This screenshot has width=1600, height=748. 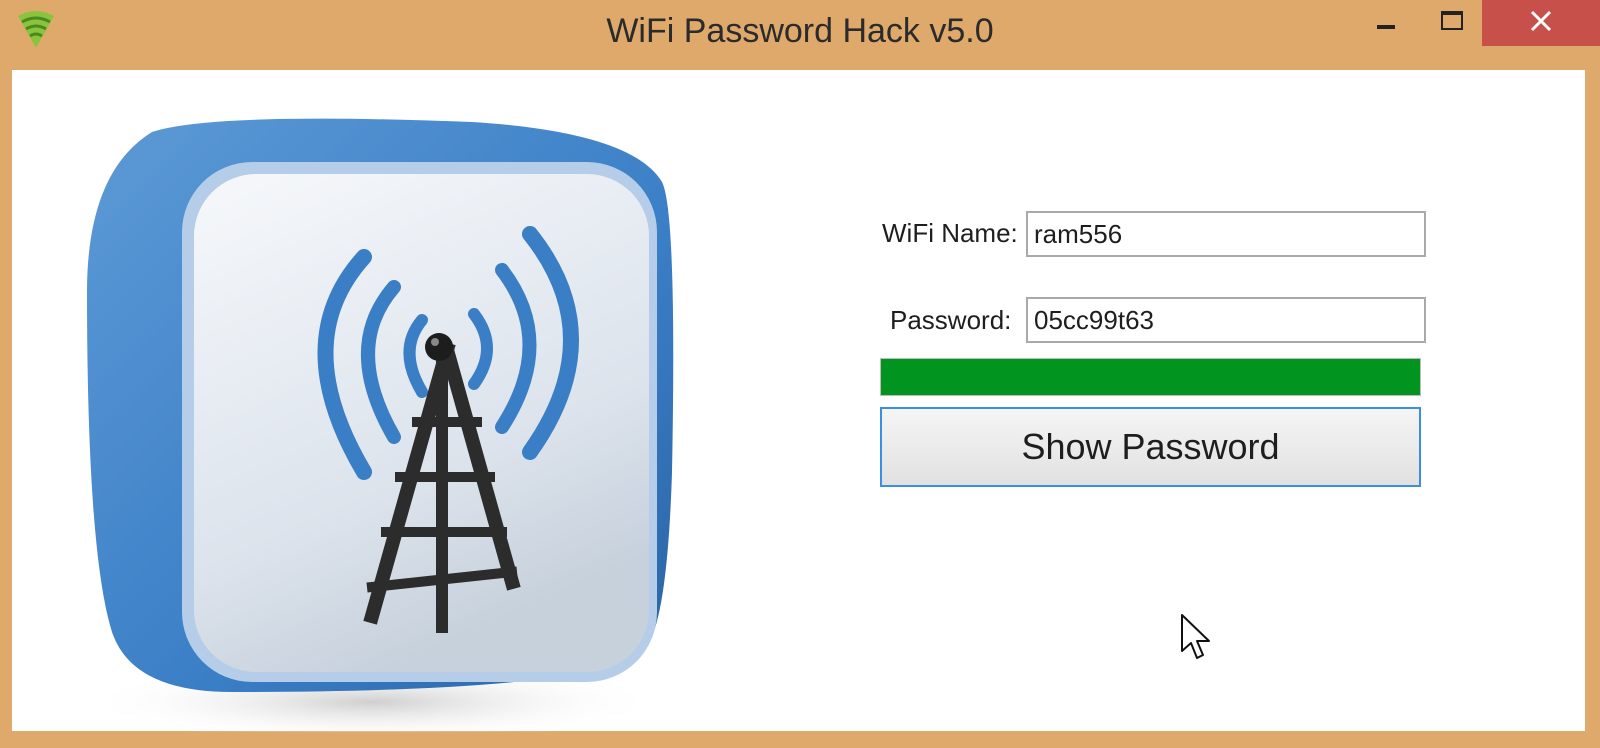 What do you see at coordinates (800, 34) in the screenshot?
I see `title-bar: WiFi Password Hack v5.0` at bounding box center [800, 34].